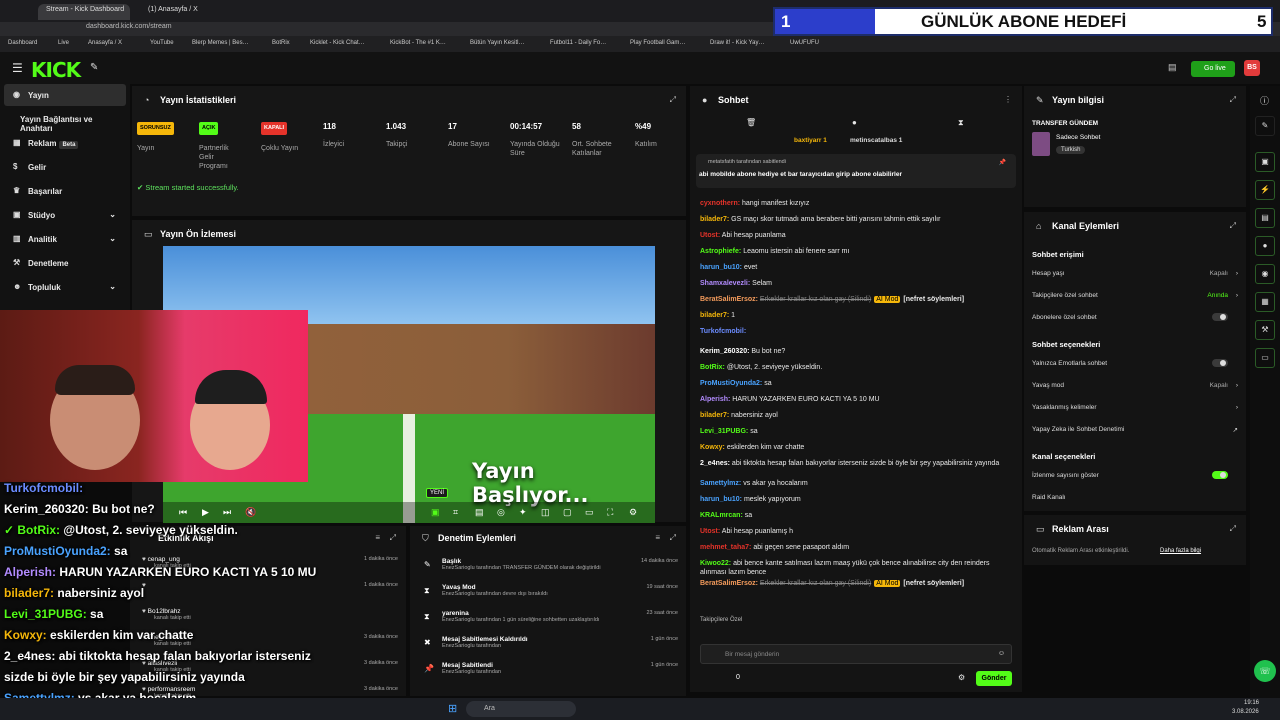 The image size is (1280, 720). I want to click on chat-username: cyxnothern:, so click(720, 203).